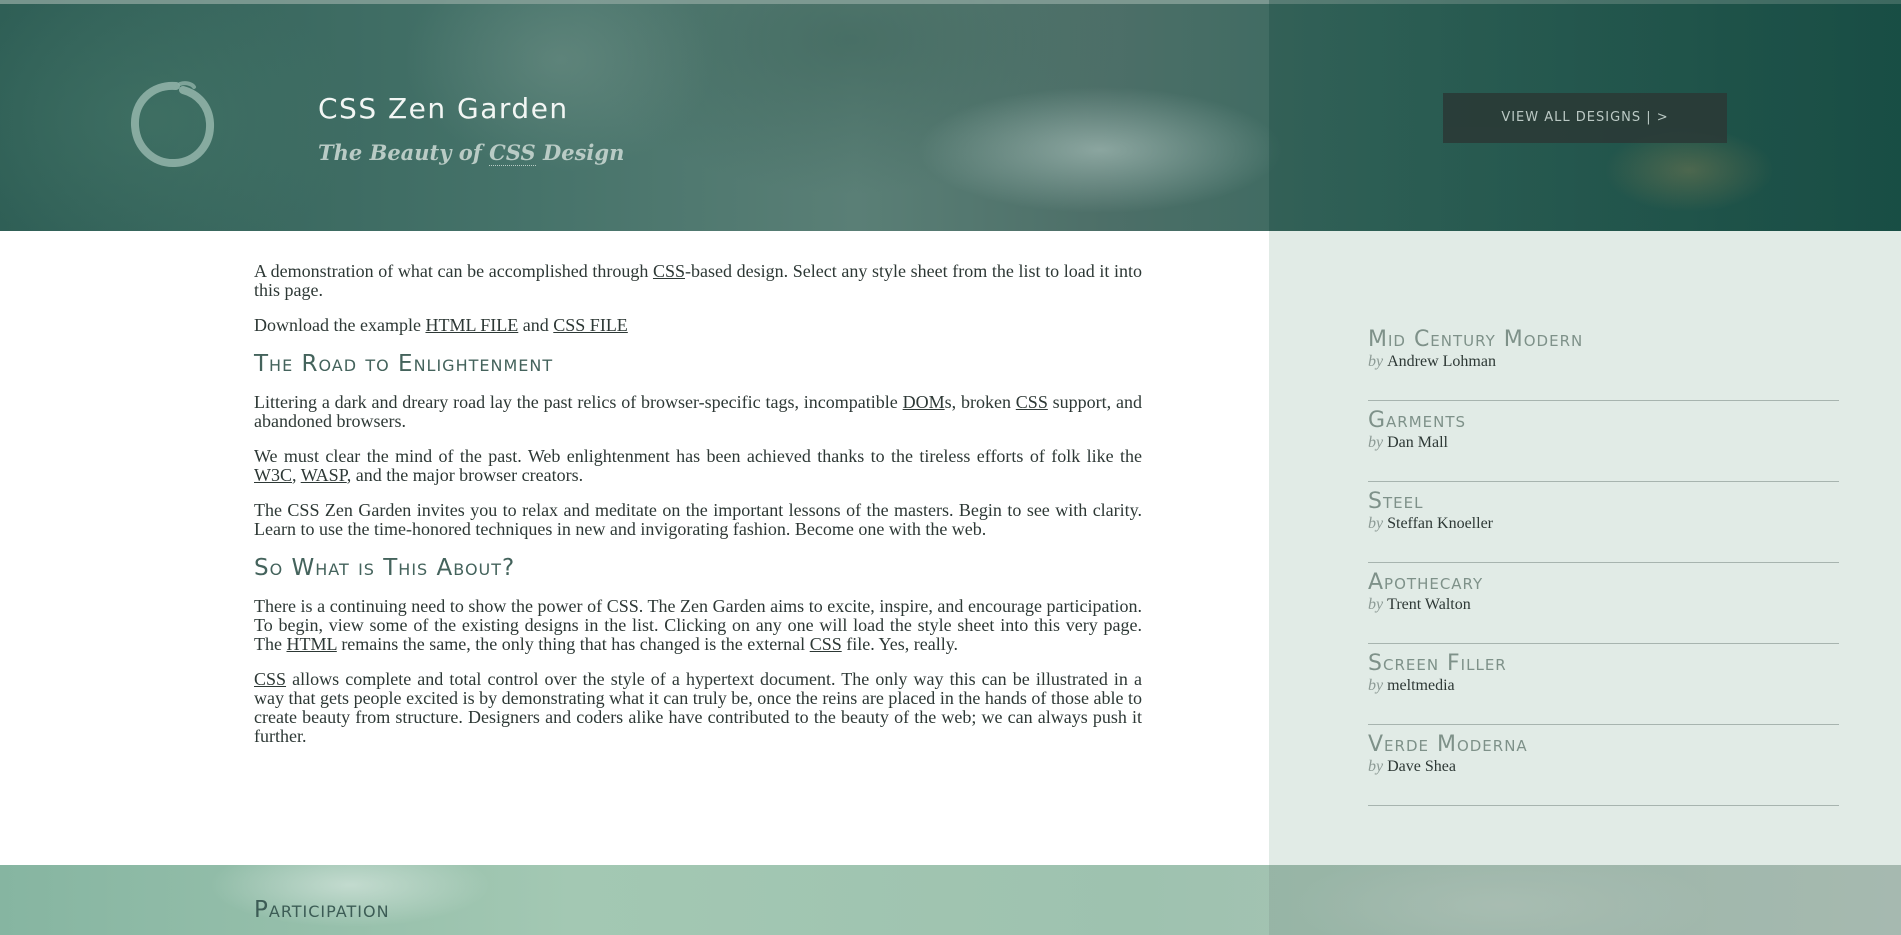 The height and width of the screenshot is (935, 1901). What do you see at coordinates (471, 325) in the screenshot?
I see `html-file-link: HTML FILE` at bounding box center [471, 325].